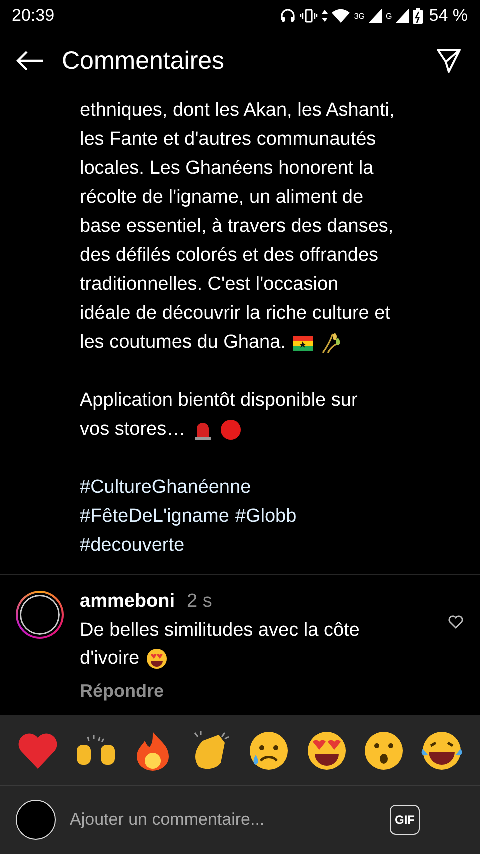 The height and width of the screenshot is (854, 480). What do you see at coordinates (219, 401) in the screenshot?
I see `post-caption-text: Application bientôt disponible sur` at bounding box center [219, 401].